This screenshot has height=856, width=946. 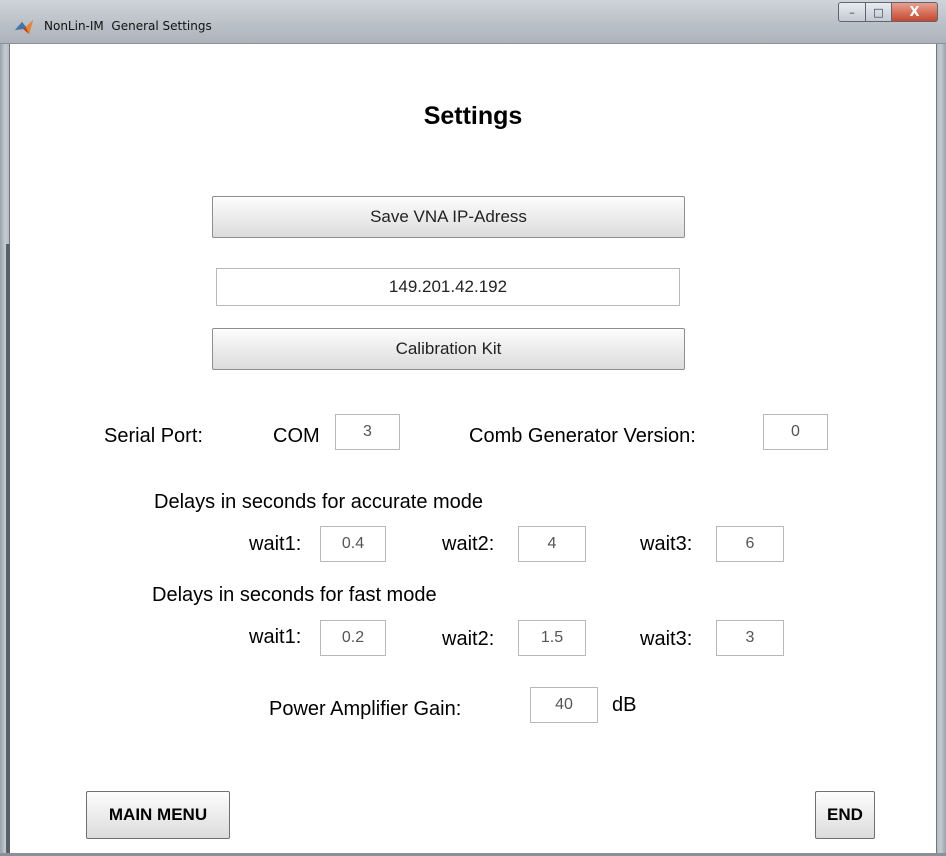 I want to click on close-button: X, so click(x=915, y=12).